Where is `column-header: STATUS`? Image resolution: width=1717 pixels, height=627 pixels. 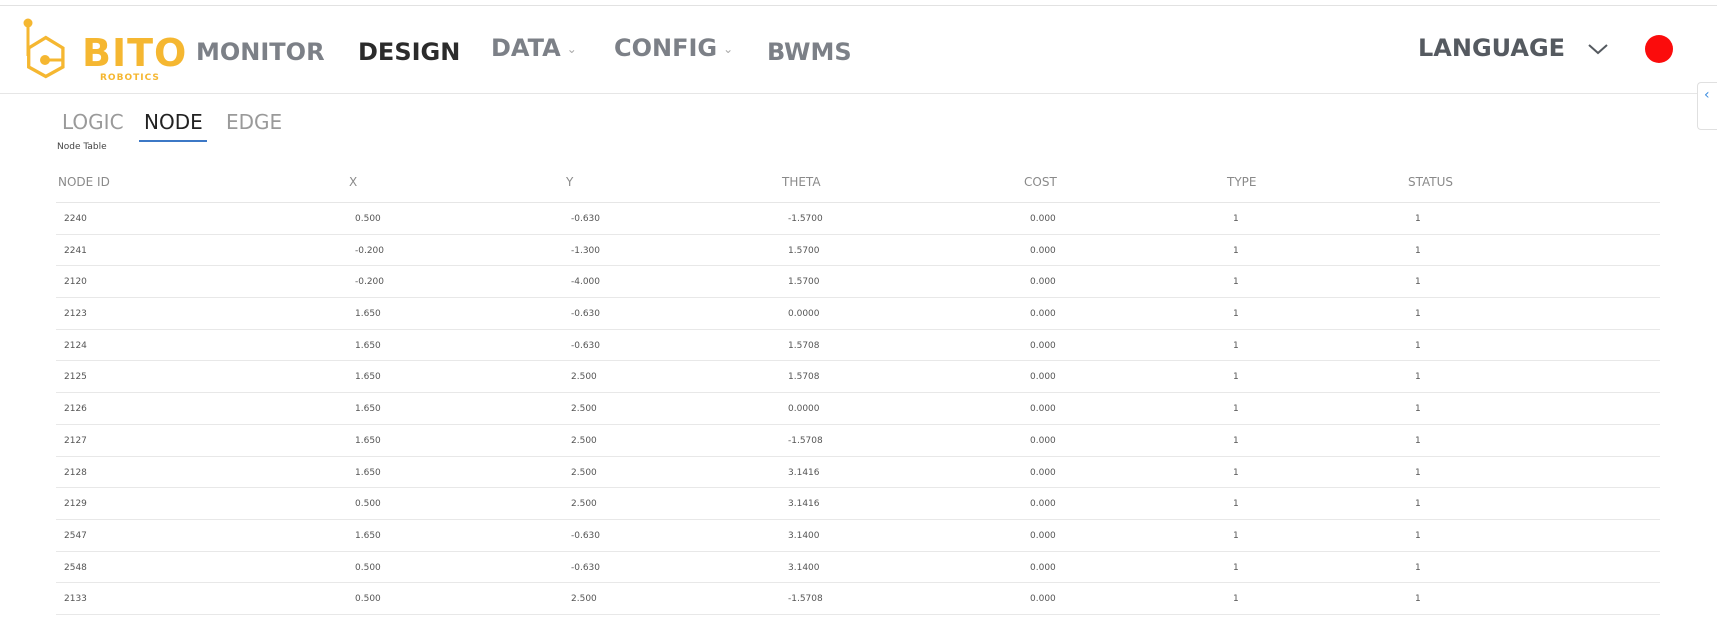
column-header: STATUS is located at coordinates (1430, 182).